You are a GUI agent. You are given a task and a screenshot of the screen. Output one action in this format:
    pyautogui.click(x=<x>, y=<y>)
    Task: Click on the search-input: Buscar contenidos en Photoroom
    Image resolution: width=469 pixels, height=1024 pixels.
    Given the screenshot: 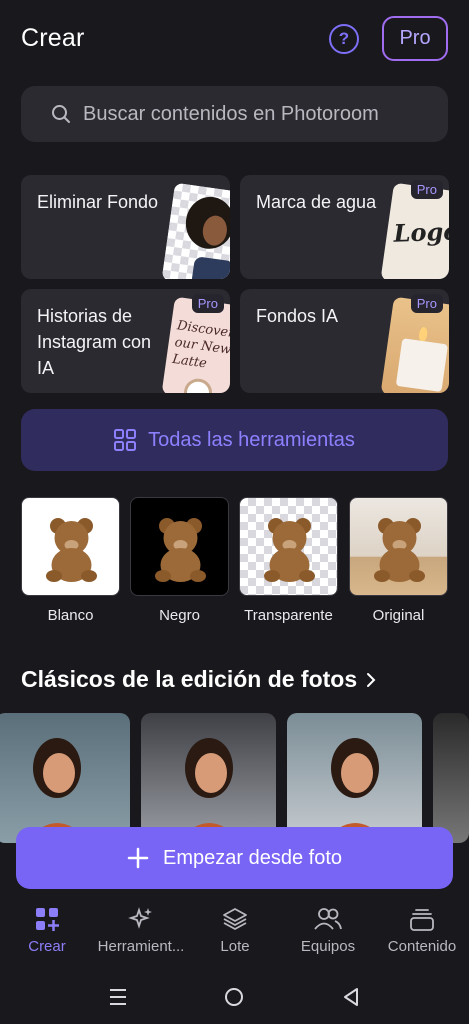 What is the action you would take?
    pyautogui.click(x=231, y=114)
    